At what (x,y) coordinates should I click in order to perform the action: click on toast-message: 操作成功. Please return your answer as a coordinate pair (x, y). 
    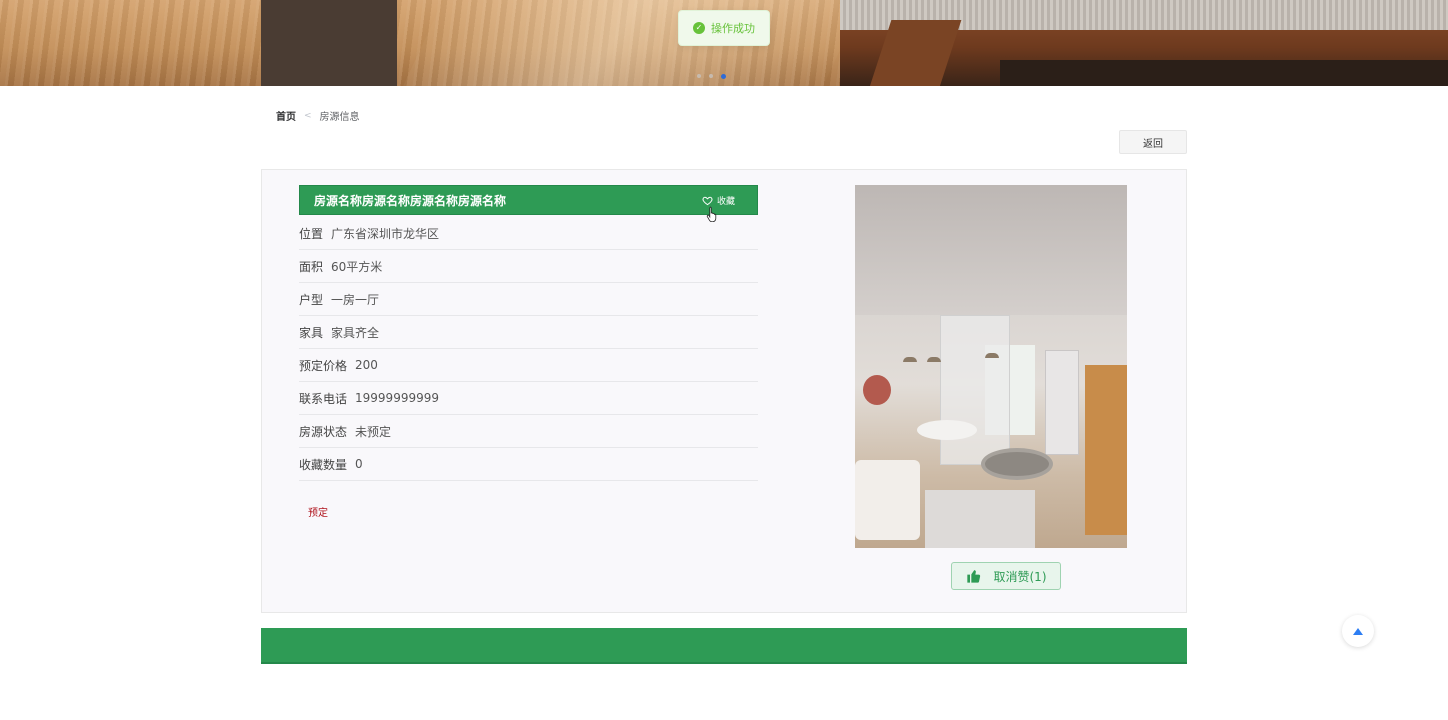
    Looking at the image, I should click on (733, 28).